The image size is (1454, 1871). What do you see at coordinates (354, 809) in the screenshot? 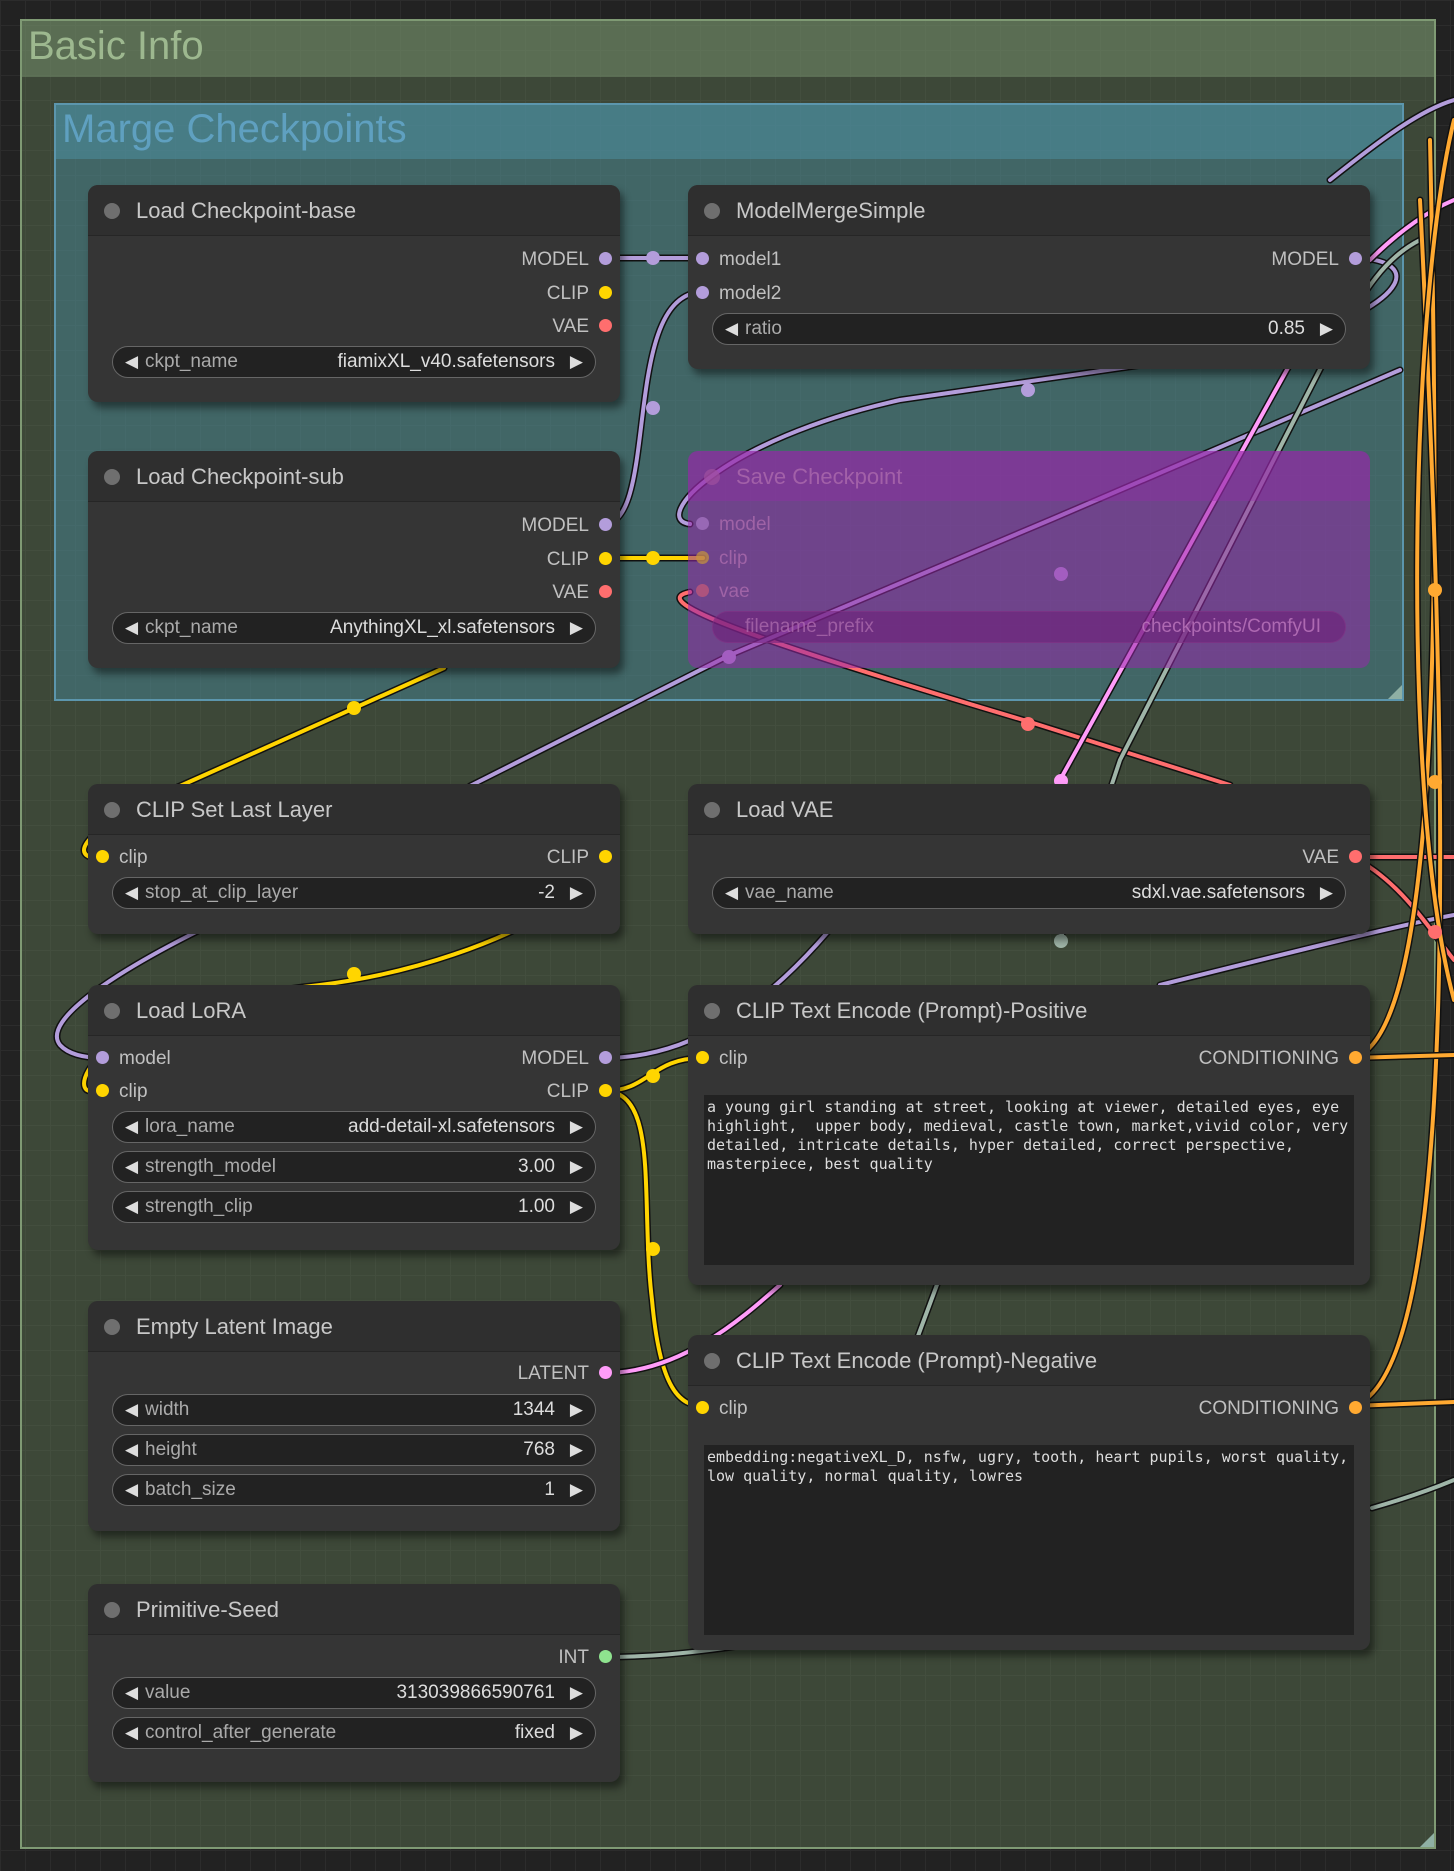
I see `node-title-bar: CLIP Set Last Layer` at bounding box center [354, 809].